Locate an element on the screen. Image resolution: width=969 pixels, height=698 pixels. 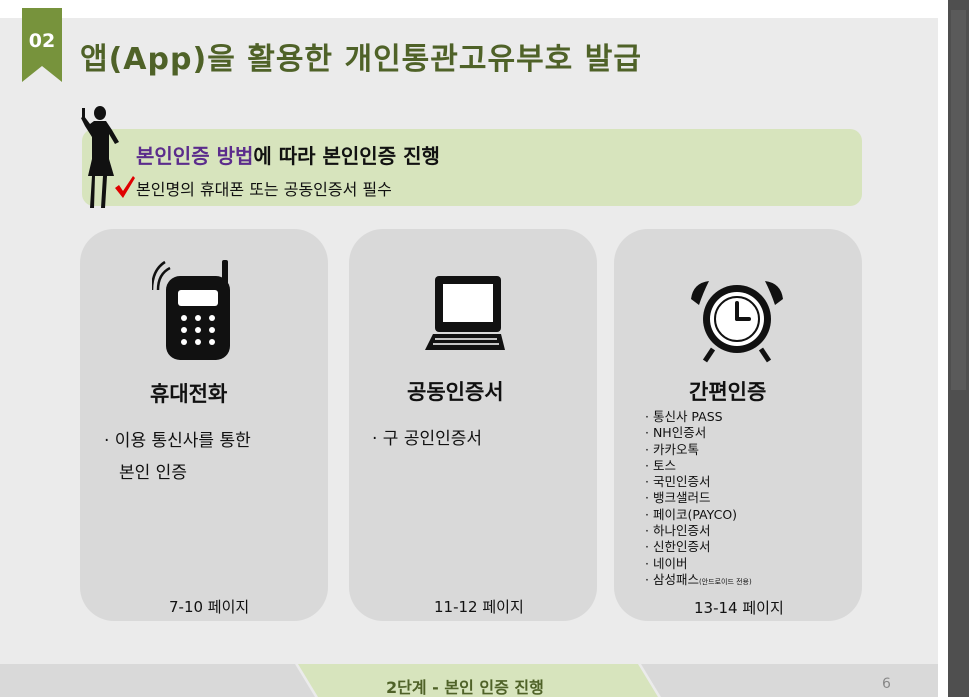
list-item: · 네이버 is located at coordinates (666, 563).